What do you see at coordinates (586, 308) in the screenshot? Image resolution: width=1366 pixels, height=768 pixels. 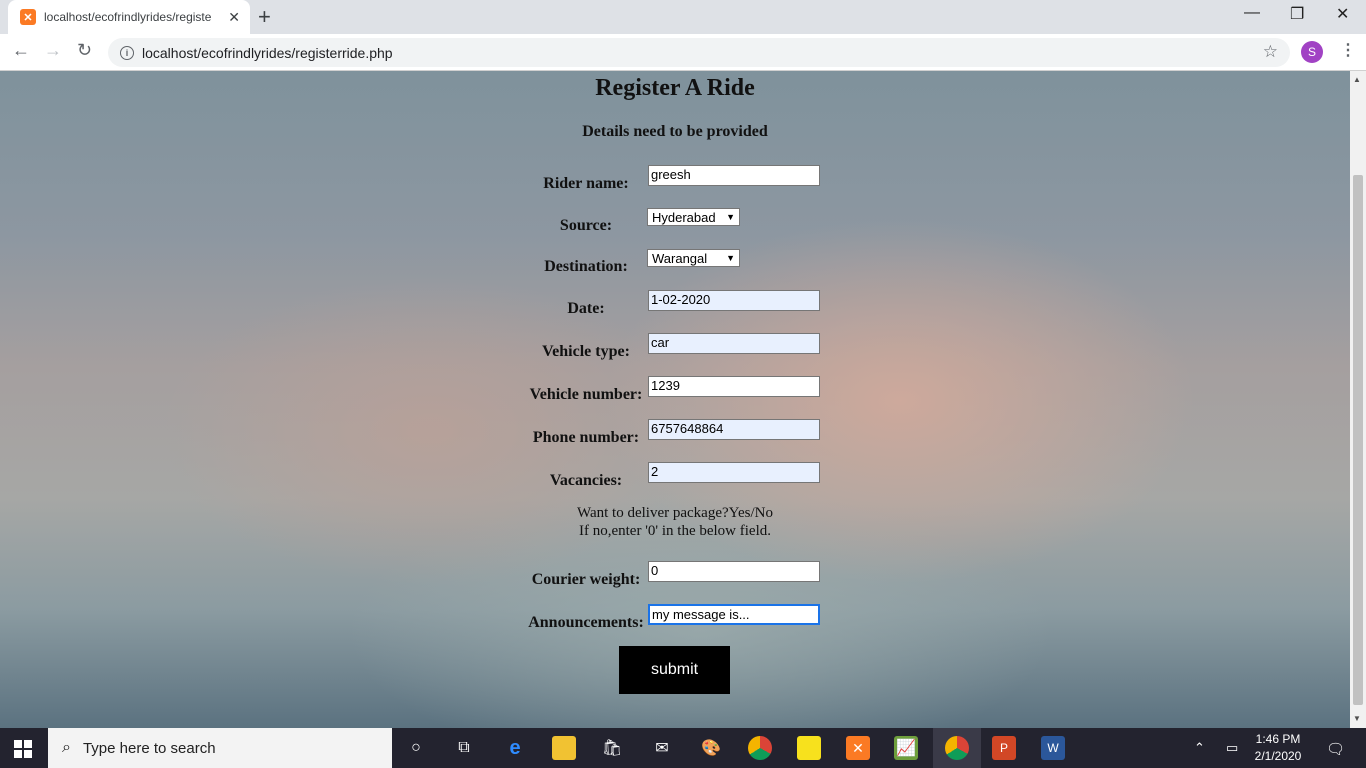 I see `date-label: Date:` at bounding box center [586, 308].